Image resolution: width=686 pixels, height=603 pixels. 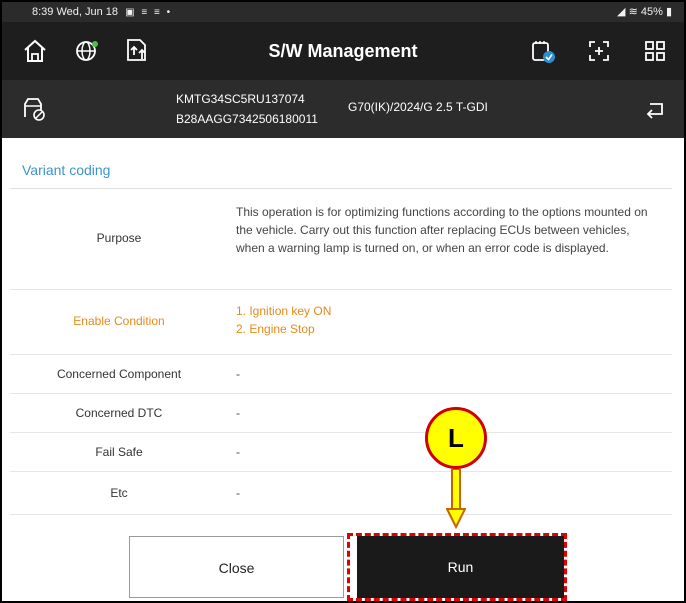 I want to click on back-icon, so click(x=655, y=109).